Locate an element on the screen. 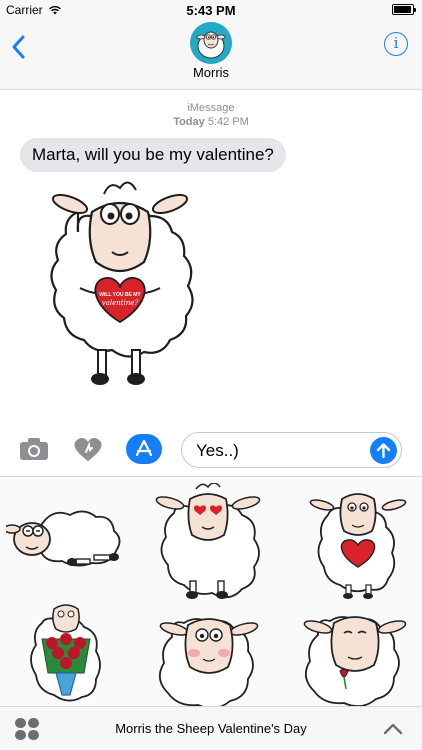 This screenshot has height=750, width=422. message-timestamp: iMessage Today 5:42 PM is located at coordinates (211, 115).